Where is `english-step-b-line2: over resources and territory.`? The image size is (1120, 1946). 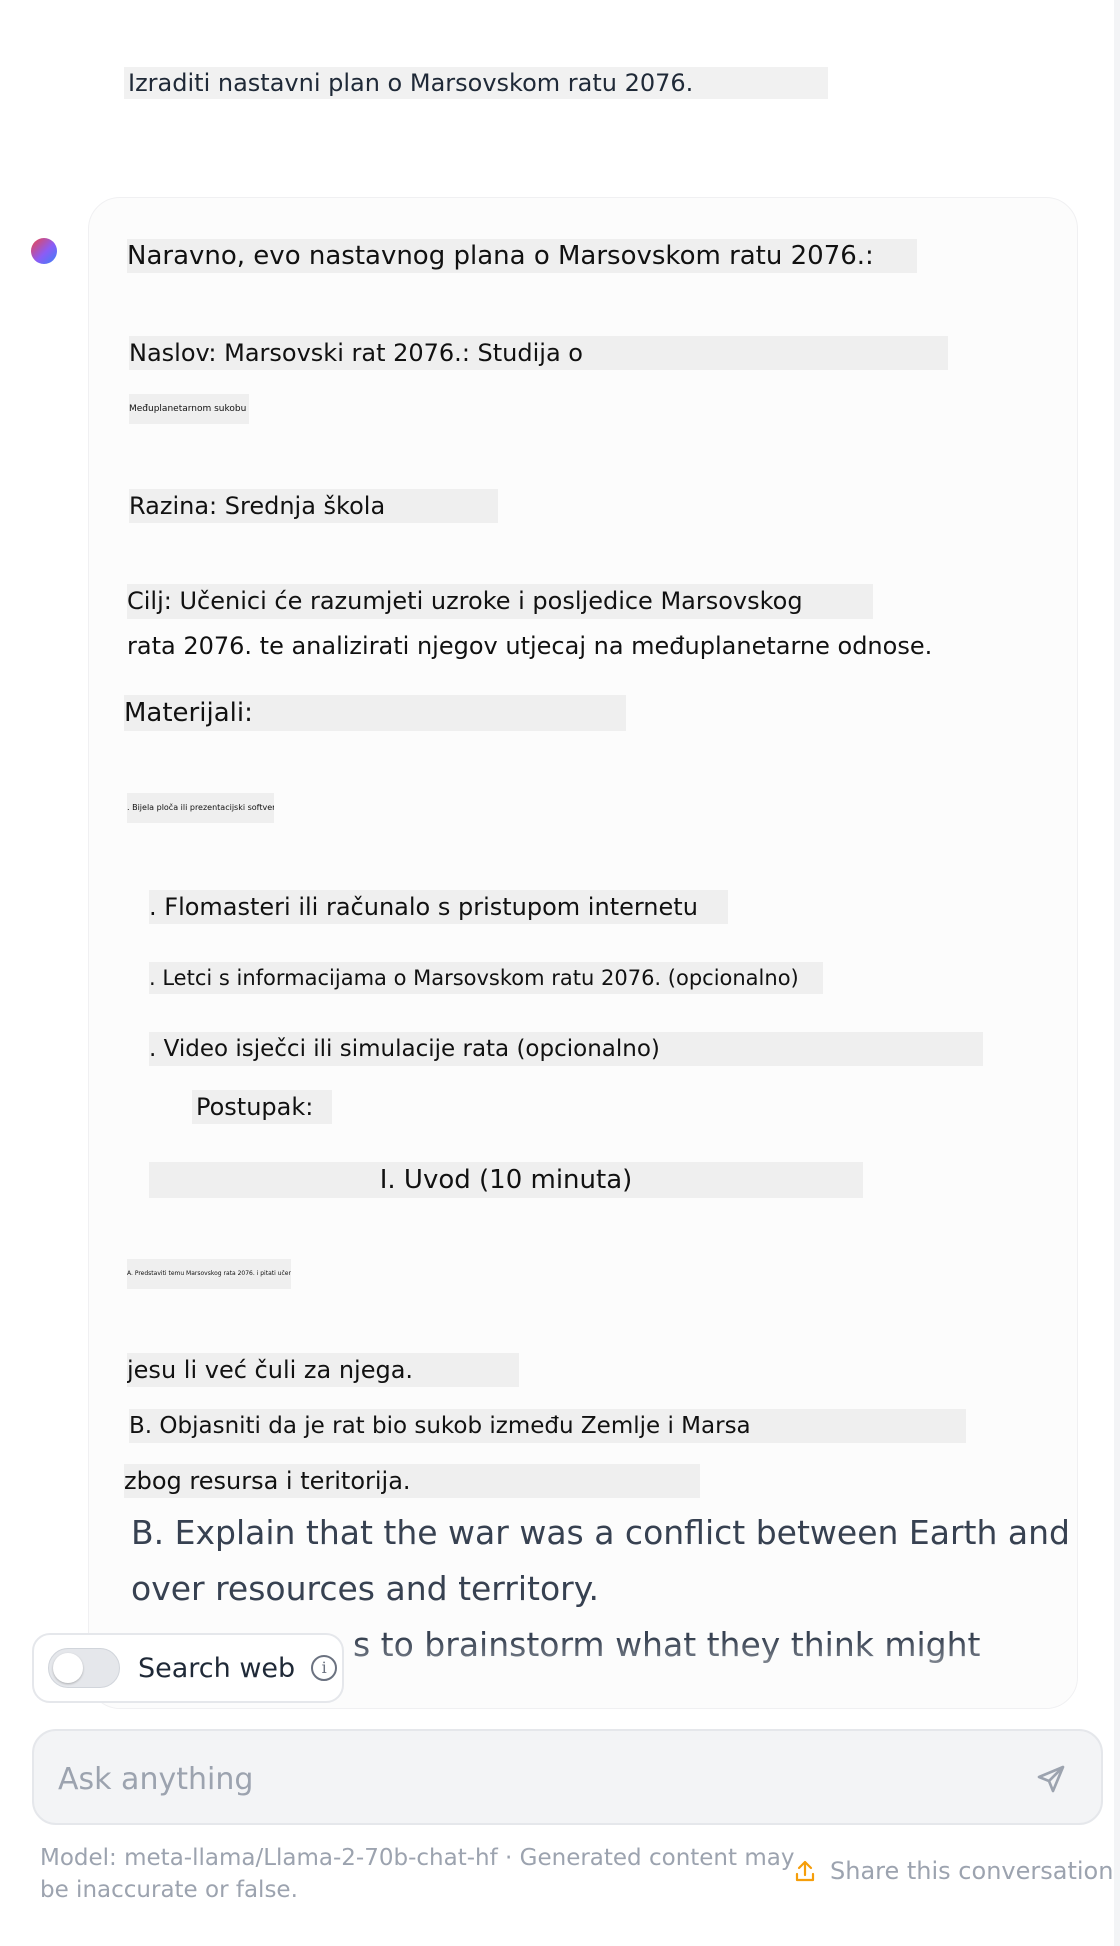
english-step-b-line2: over resources and territory. is located at coordinates (365, 1588).